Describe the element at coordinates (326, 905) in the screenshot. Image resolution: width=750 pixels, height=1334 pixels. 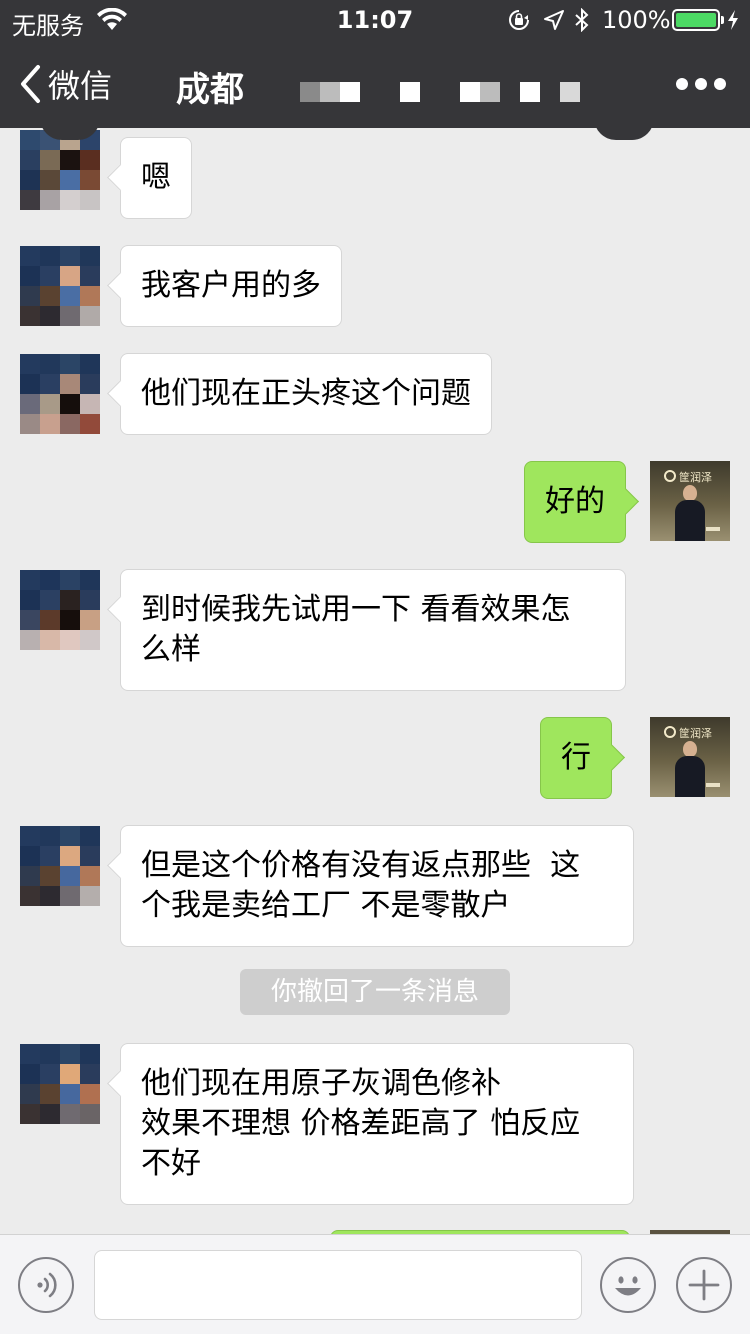
I see `message-line: 个我是卖给工厂 不是零散户` at that location.